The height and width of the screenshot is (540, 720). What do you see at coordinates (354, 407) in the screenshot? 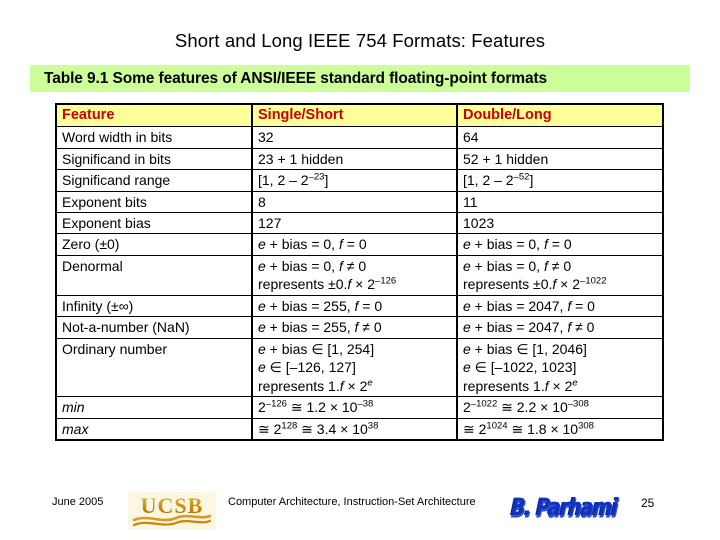
I see `cell-single: 2–126 ≅ 1.2 × 10–38` at bounding box center [354, 407].